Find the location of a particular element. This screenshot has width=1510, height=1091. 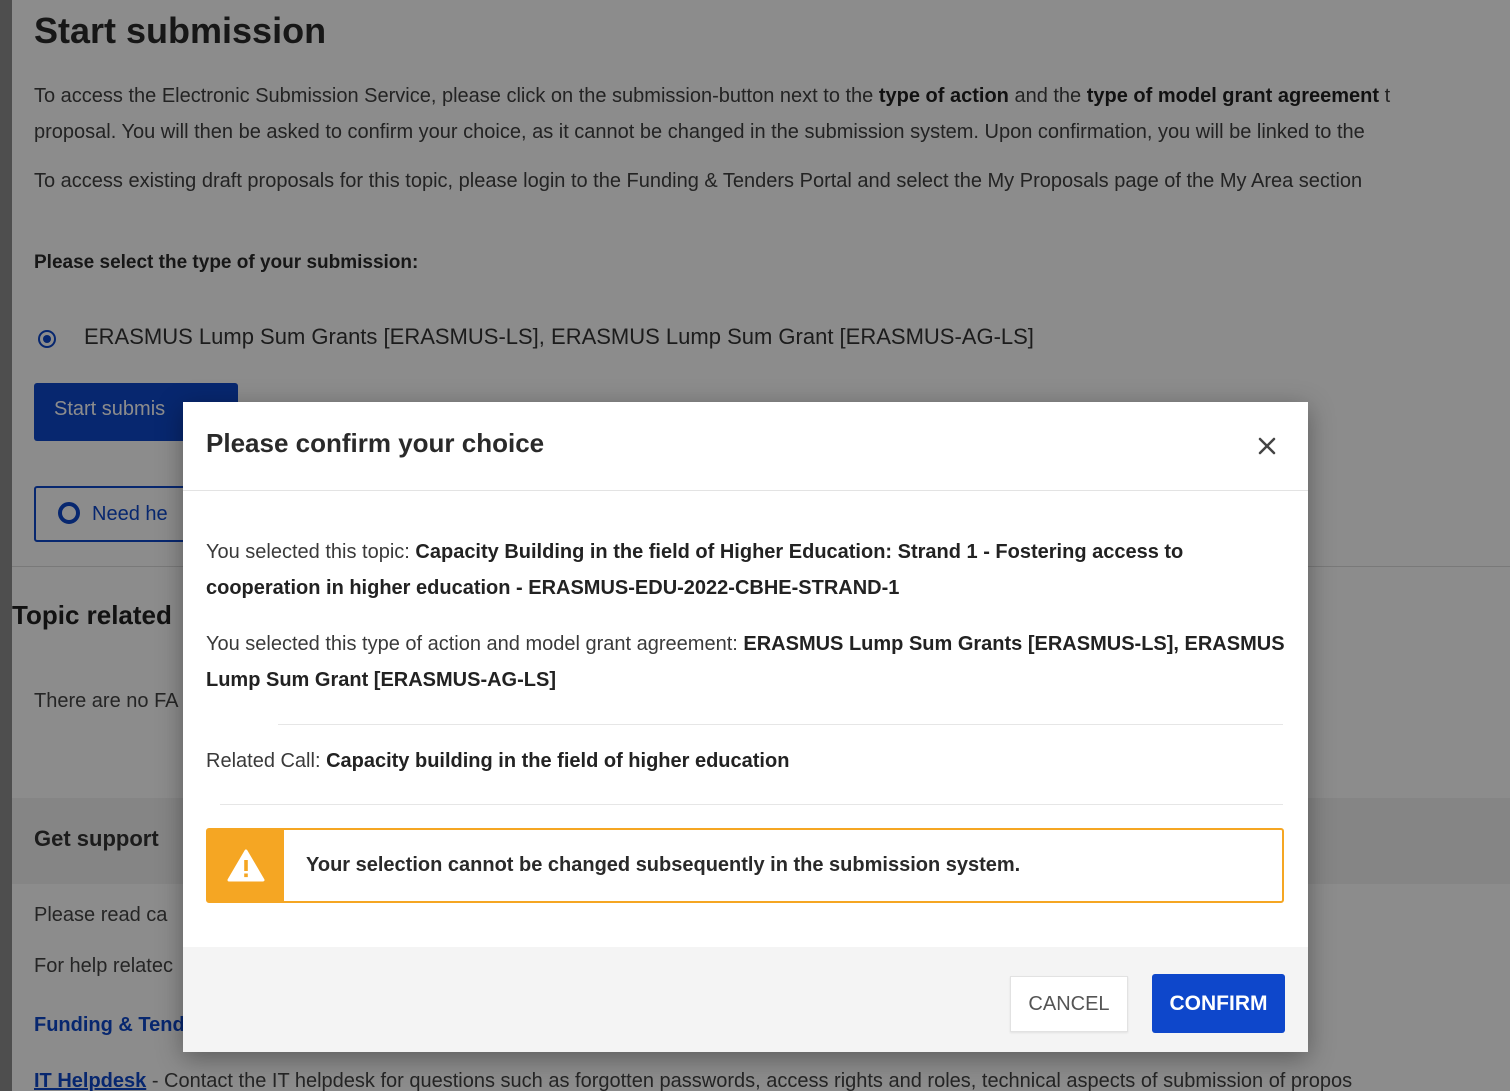

warning-icon is located at coordinates (246, 865).